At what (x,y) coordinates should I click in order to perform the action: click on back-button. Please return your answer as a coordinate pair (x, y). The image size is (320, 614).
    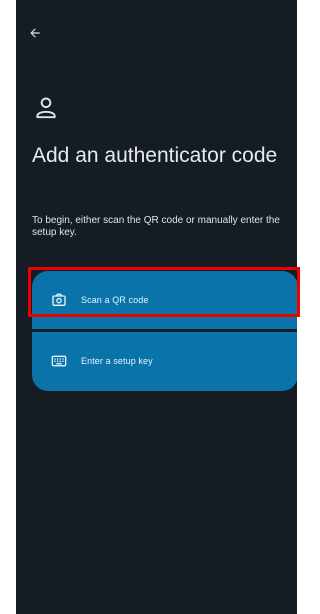
    Looking at the image, I should click on (35, 33).